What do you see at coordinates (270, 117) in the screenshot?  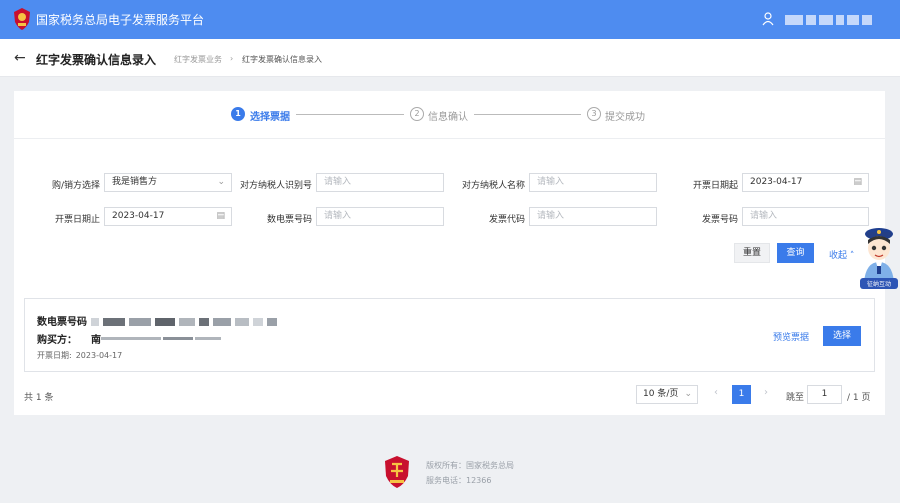 I see `step-1-label: 选择票据` at bounding box center [270, 117].